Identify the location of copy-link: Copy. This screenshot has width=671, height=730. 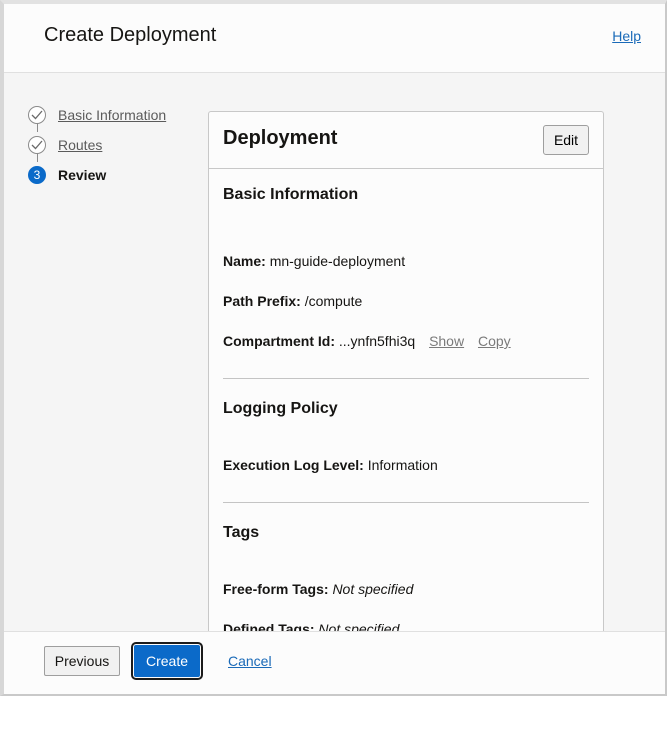
(494, 341).